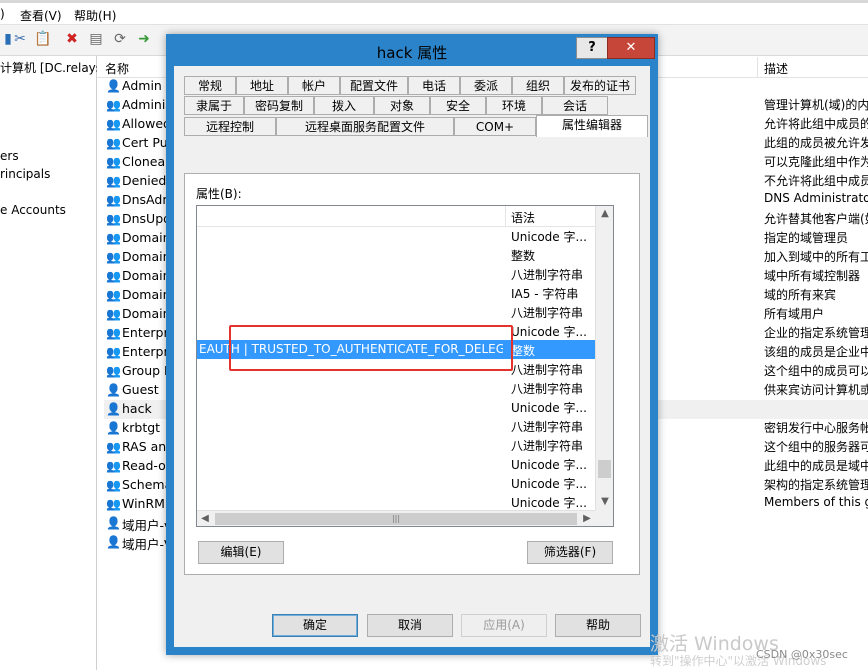  What do you see at coordinates (137, 124) in the screenshot?
I see `list-item: 👥 Allowed` at bounding box center [137, 124].